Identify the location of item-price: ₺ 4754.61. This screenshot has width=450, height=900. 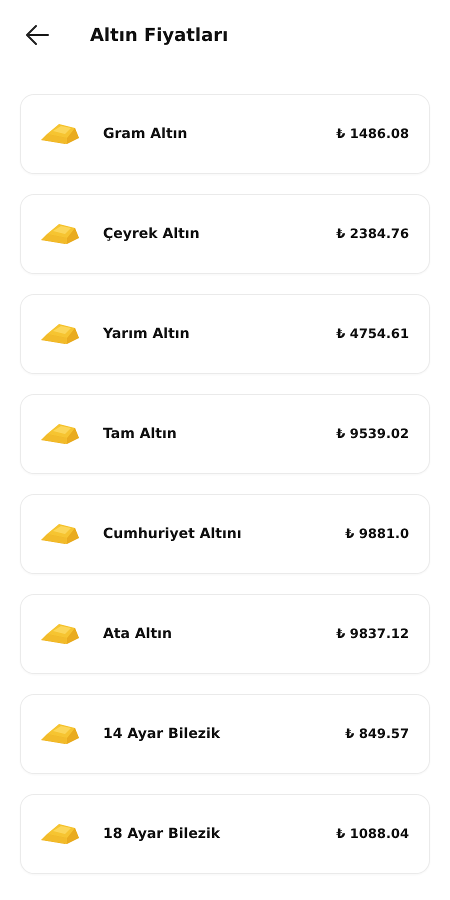
(372, 334).